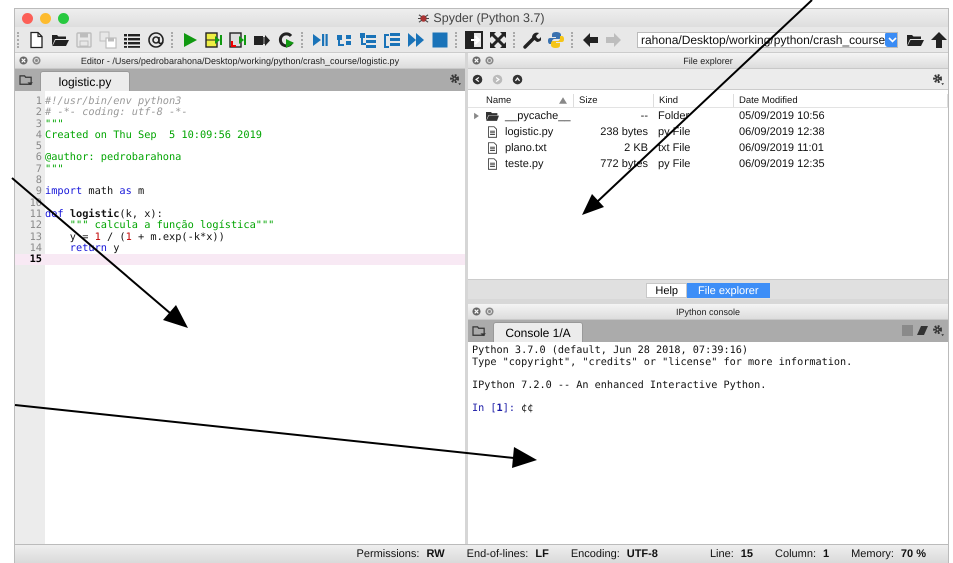 The height and width of the screenshot is (563, 953). I want to click on dropdown-arrow-icon, so click(891, 39).